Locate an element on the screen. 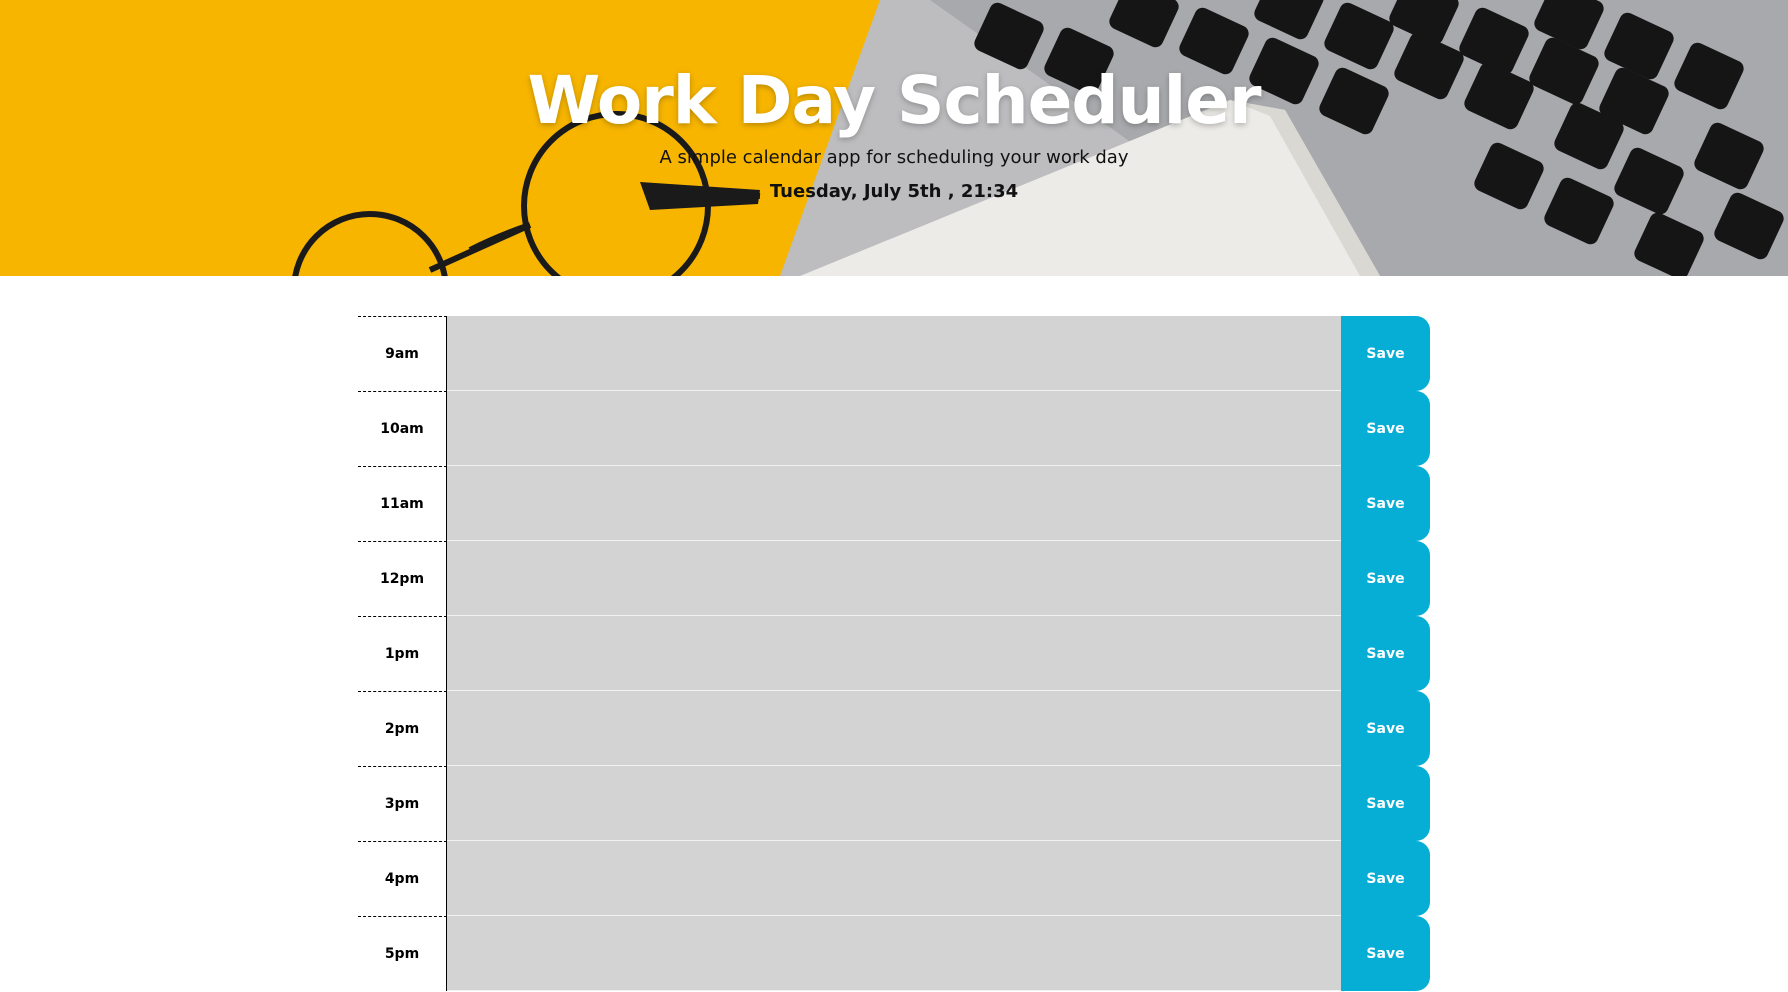  time-block-row: 10am Save is located at coordinates (894, 428).